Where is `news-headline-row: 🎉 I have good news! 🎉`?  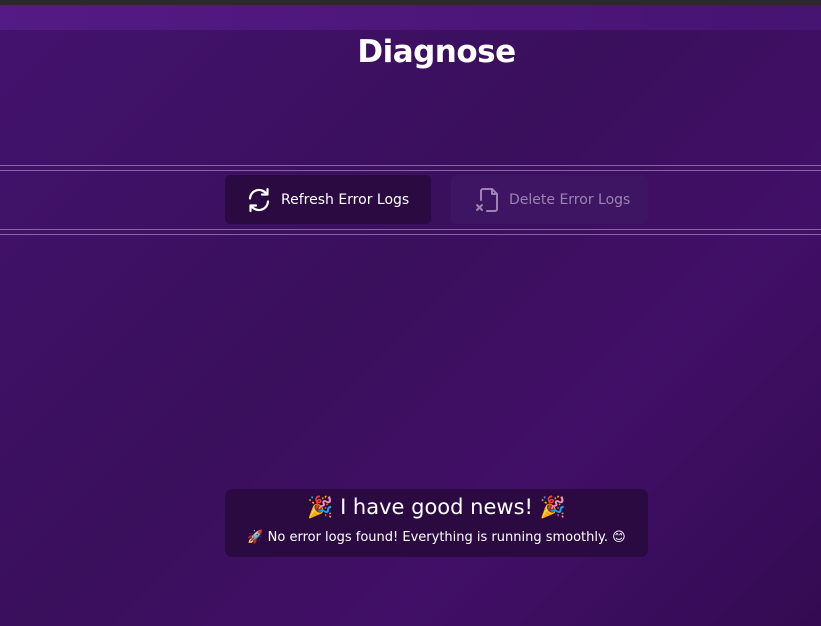 news-headline-row: 🎉 I have good news! 🎉 is located at coordinates (436, 507).